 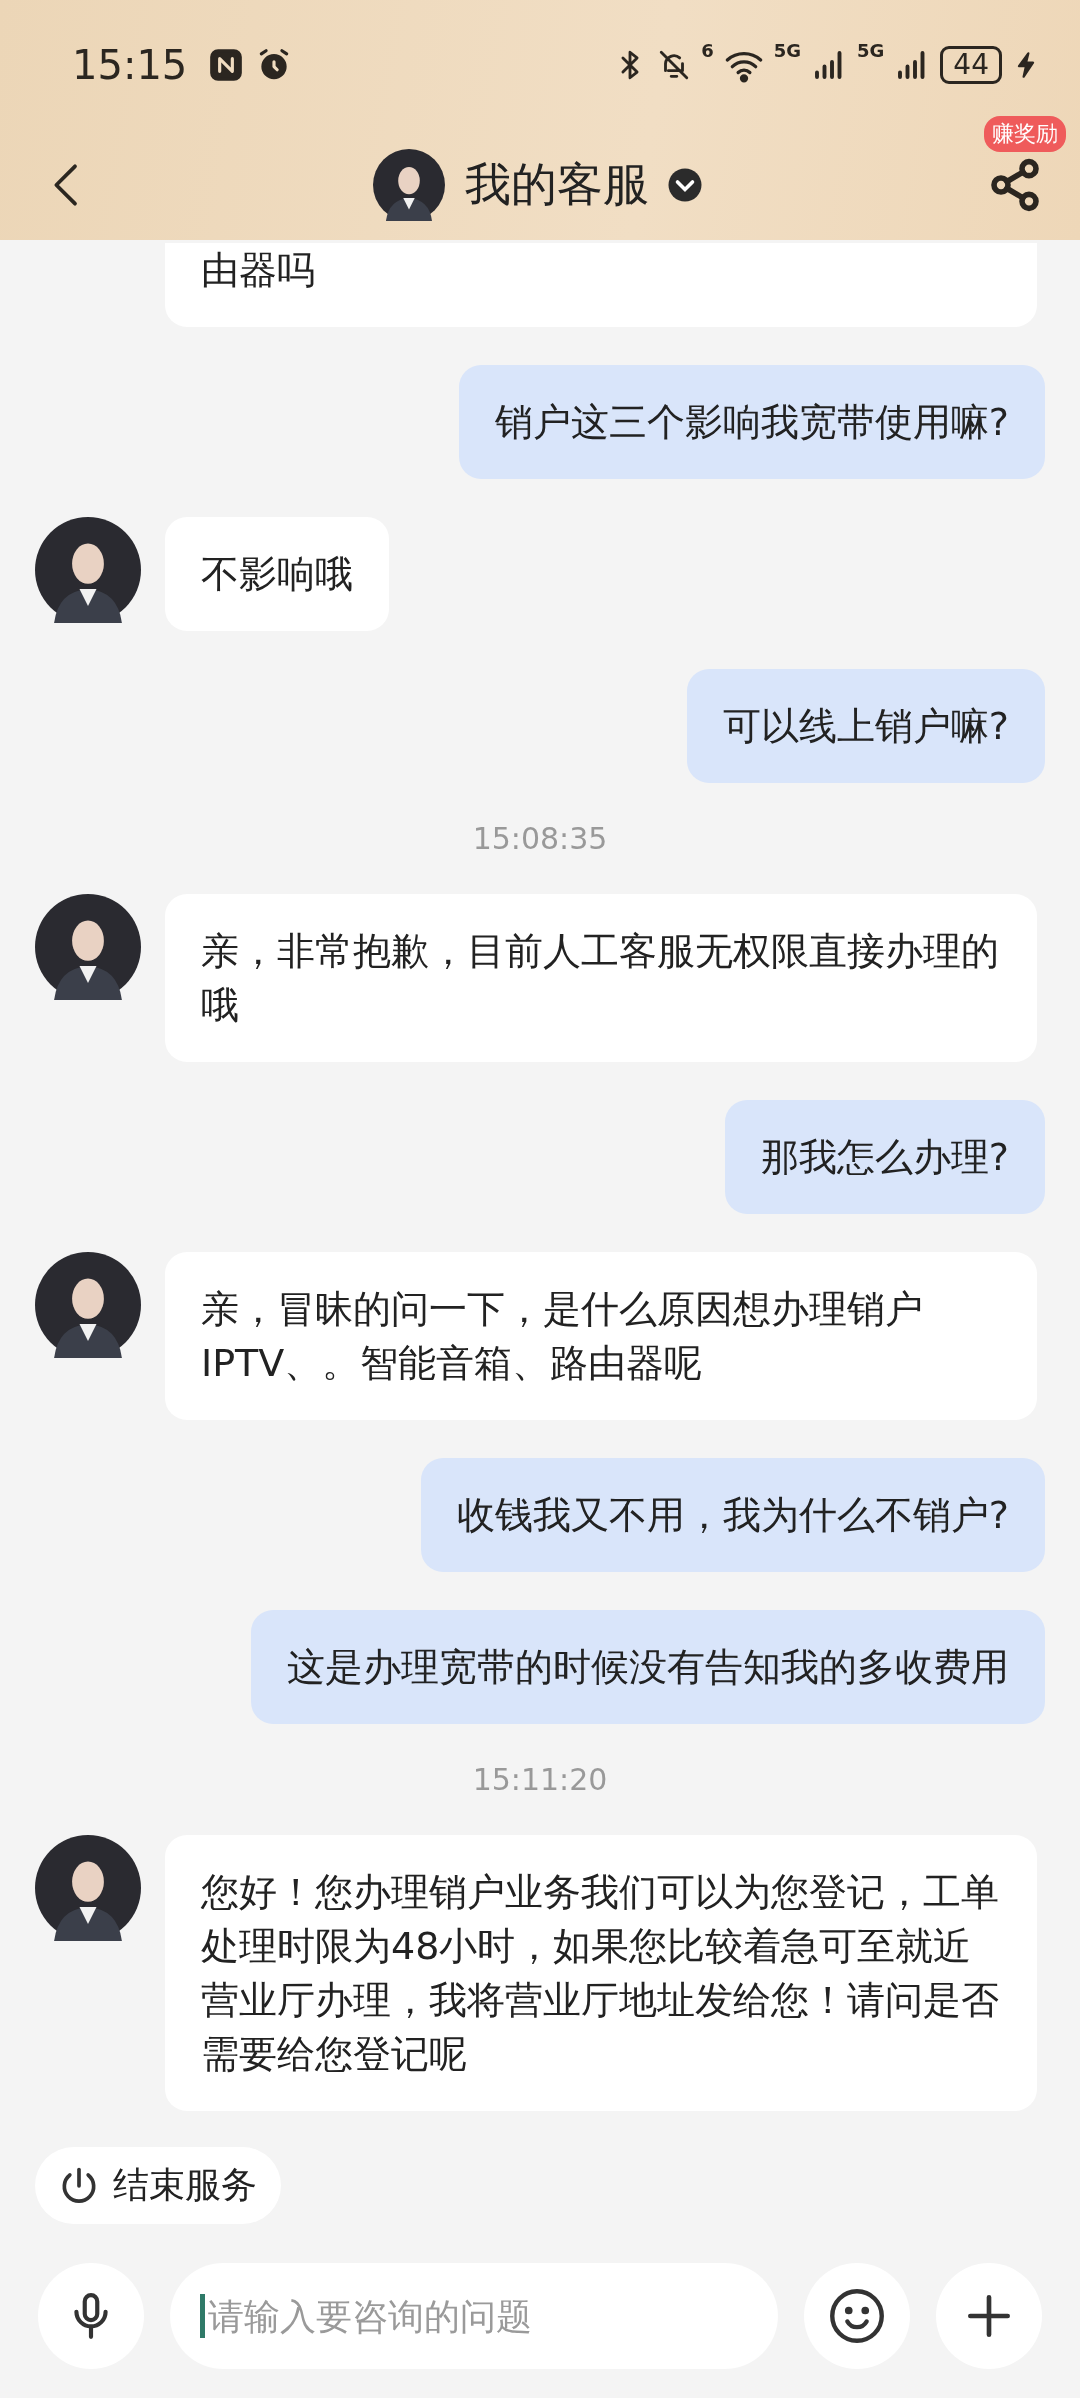 What do you see at coordinates (601, 1973) in the screenshot?
I see `agent-message: 您好！您办理销户业务我们可以为您登记，工单处理时限为48小时，如果您比较着急可至就近营业厅办理，我将营业厅地址发给您！请问是否需要给您登记呢` at bounding box center [601, 1973].